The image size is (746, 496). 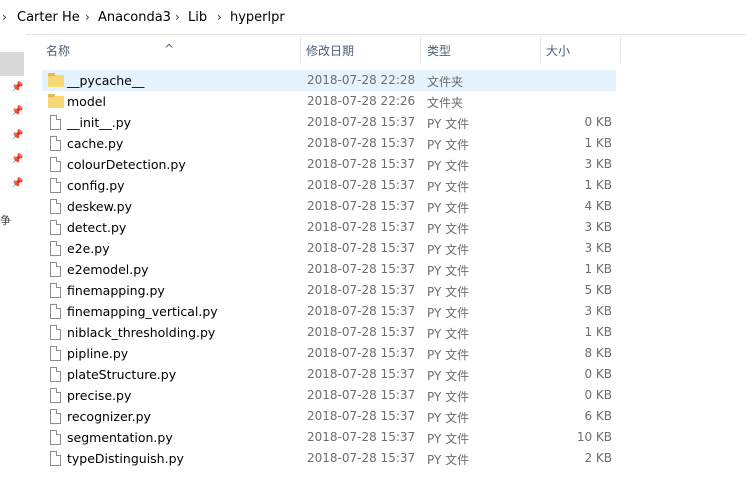 I want to click on file-row: __init__.py 2018-07-28 15:37 PY 文件 0 KB, so click(x=329, y=122).